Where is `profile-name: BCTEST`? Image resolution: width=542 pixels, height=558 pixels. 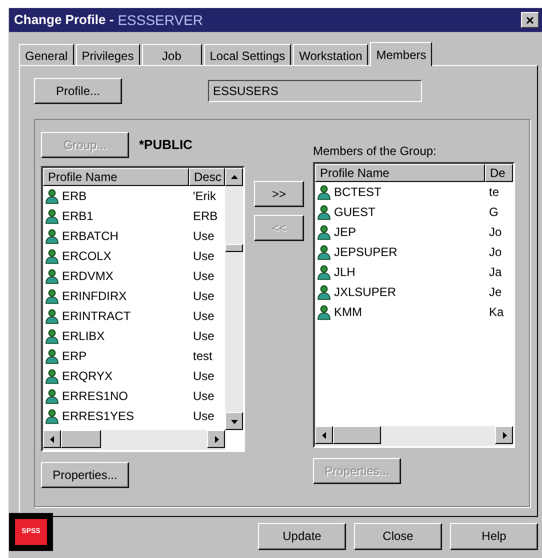
profile-name: BCTEST is located at coordinates (358, 192).